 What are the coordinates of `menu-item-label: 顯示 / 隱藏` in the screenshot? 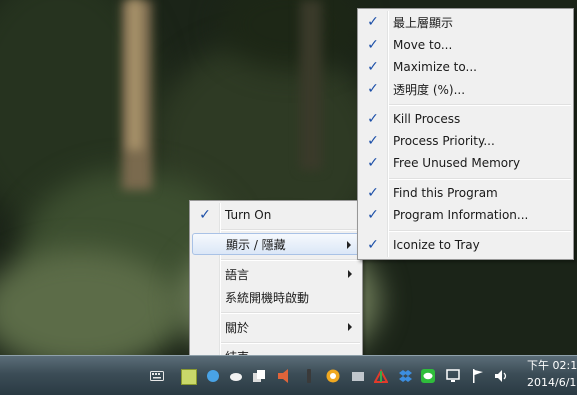 It's located at (256, 244).